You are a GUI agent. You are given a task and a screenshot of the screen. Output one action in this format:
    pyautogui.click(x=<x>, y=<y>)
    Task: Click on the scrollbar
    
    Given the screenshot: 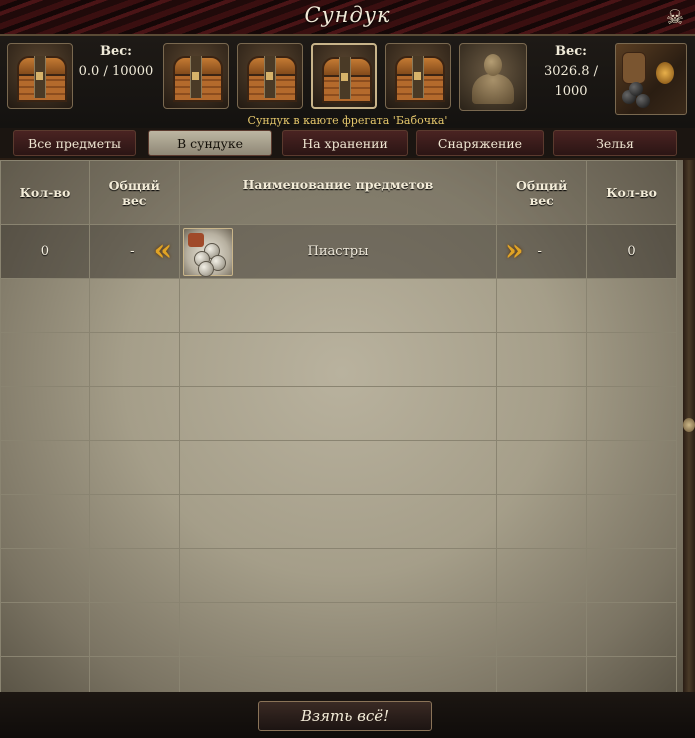 What is the action you would take?
    pyautogui.click(x=689, y=426)
    